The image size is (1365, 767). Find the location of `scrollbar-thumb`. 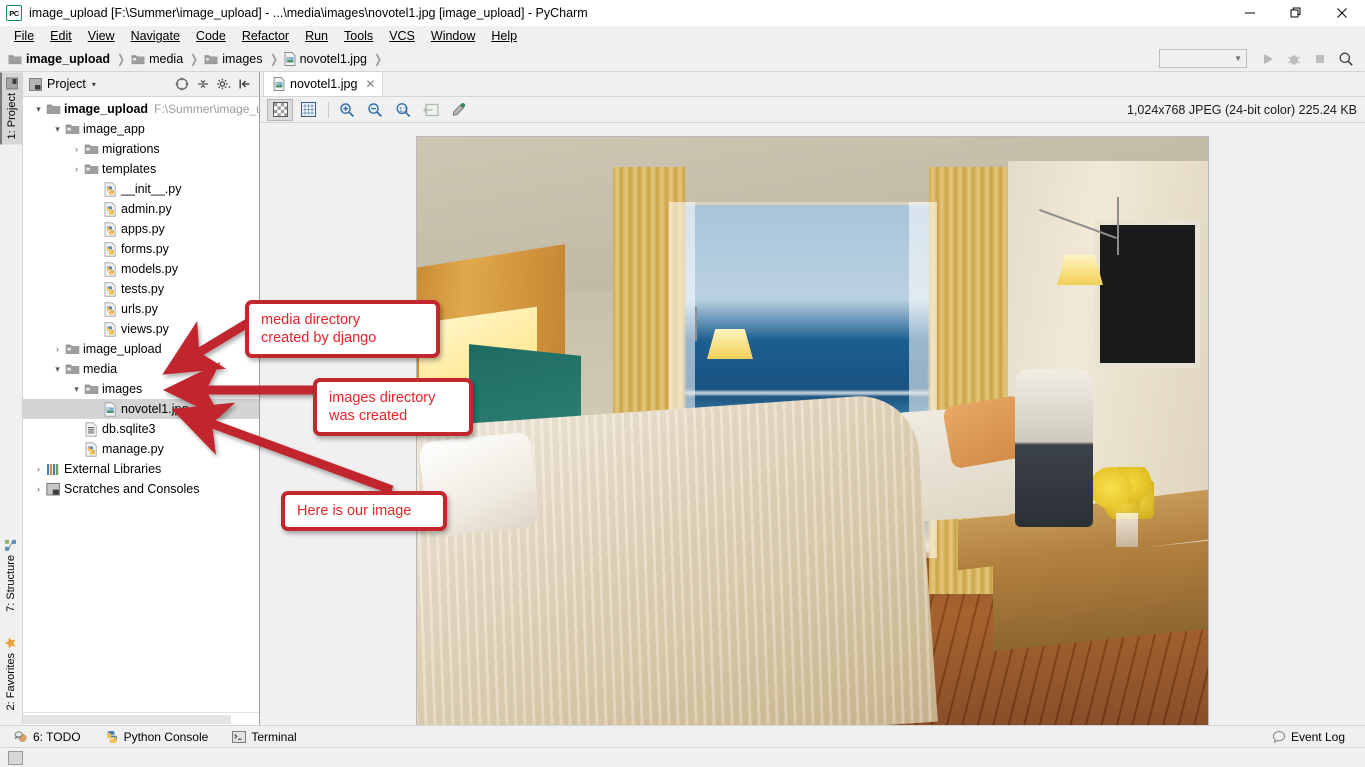

scrollbar-thumb is located at coordinates (127, 719).